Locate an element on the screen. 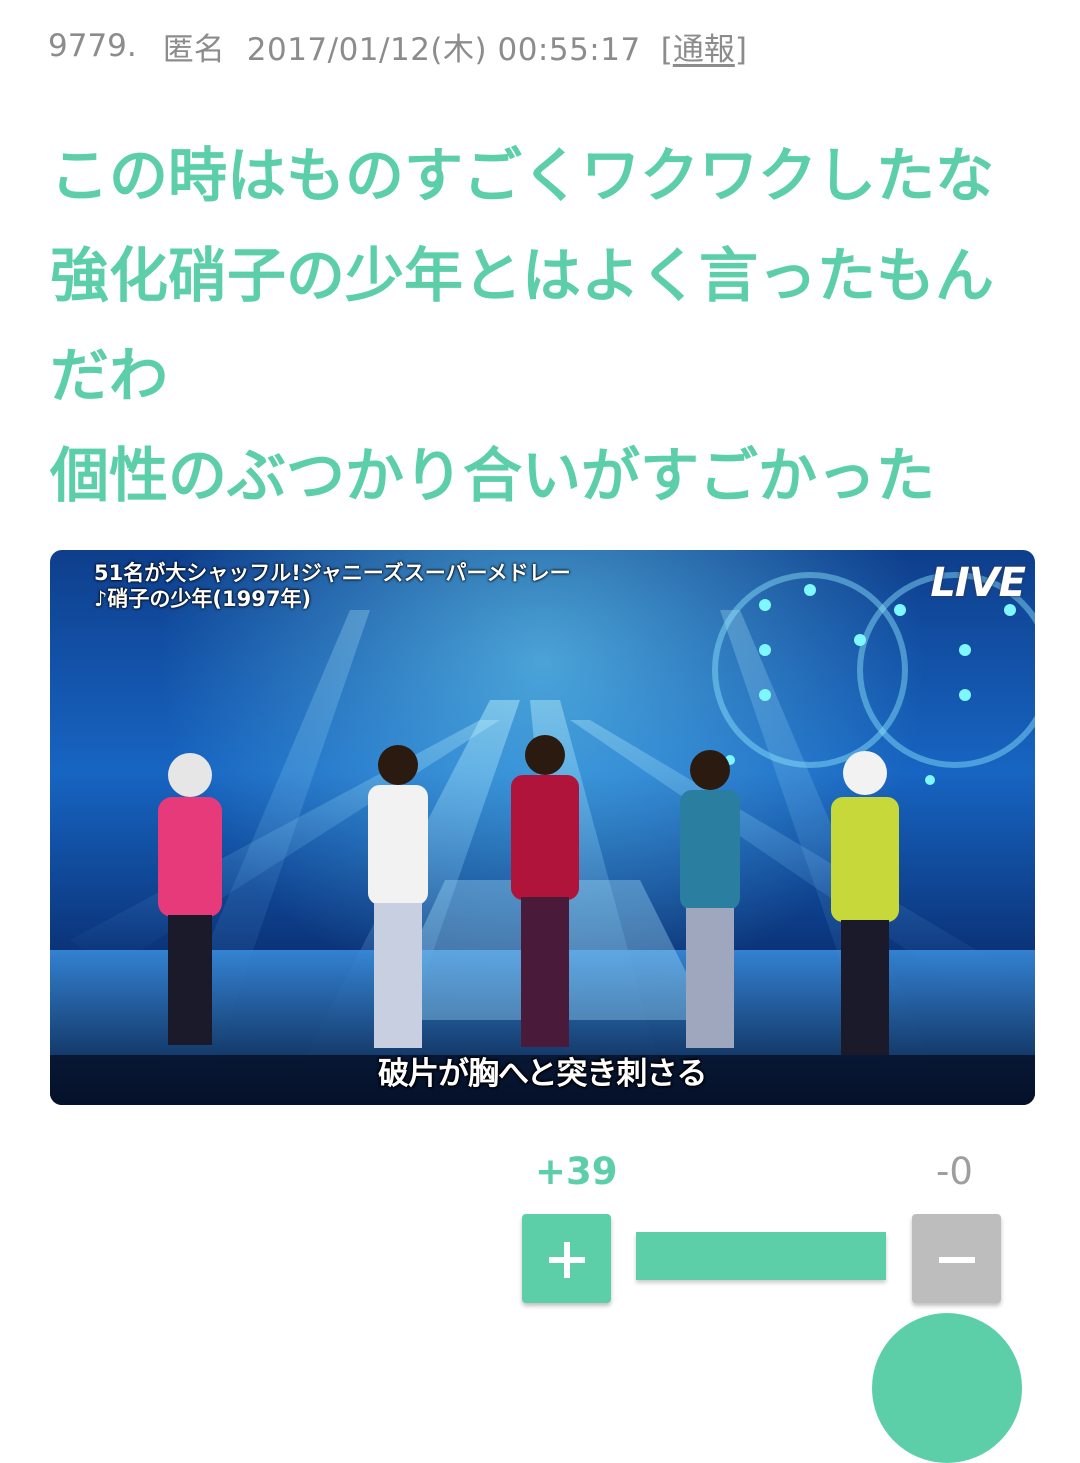  minus-vote-count: -0 is located at coordinates (954, 1171).